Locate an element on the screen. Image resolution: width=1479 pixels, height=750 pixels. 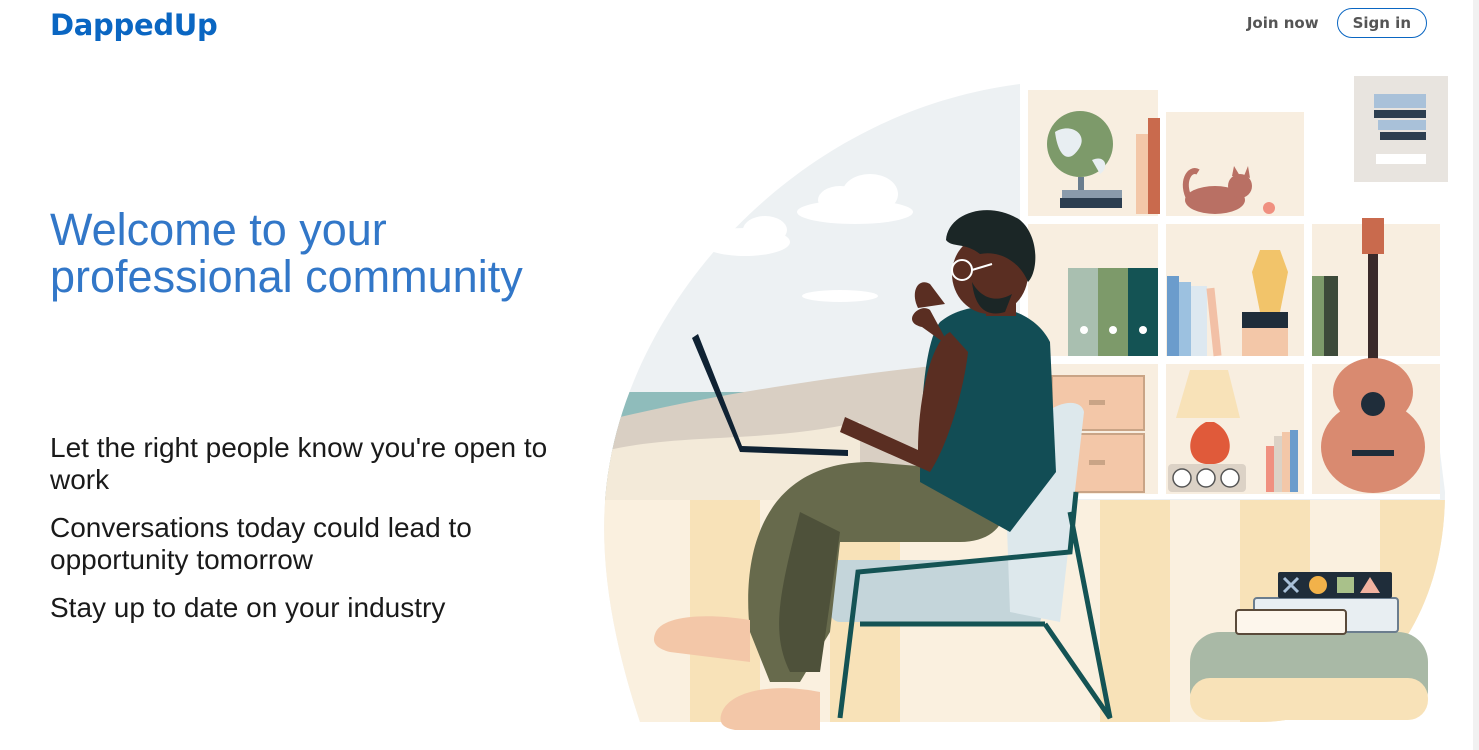
top-nav: Join now Sign in is located at coordinates (1337, 23).